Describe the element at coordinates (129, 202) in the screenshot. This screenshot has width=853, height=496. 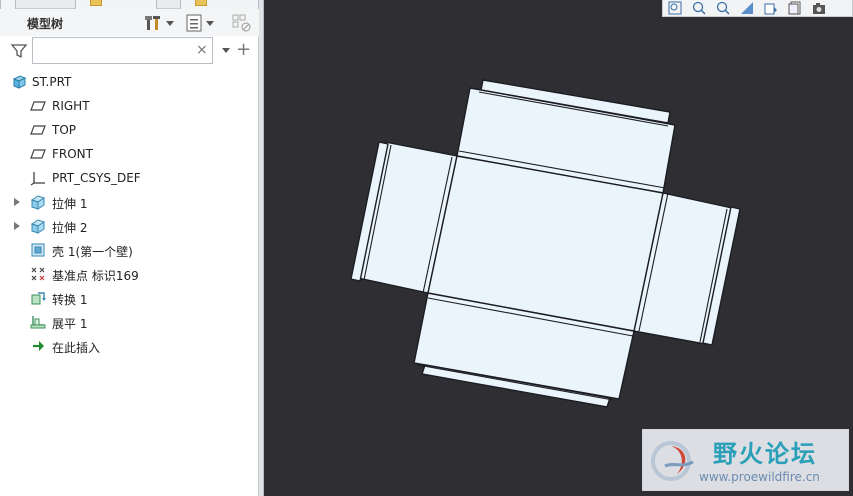
I see `tree-item-extrude-1: 拉伸 1` at that location.